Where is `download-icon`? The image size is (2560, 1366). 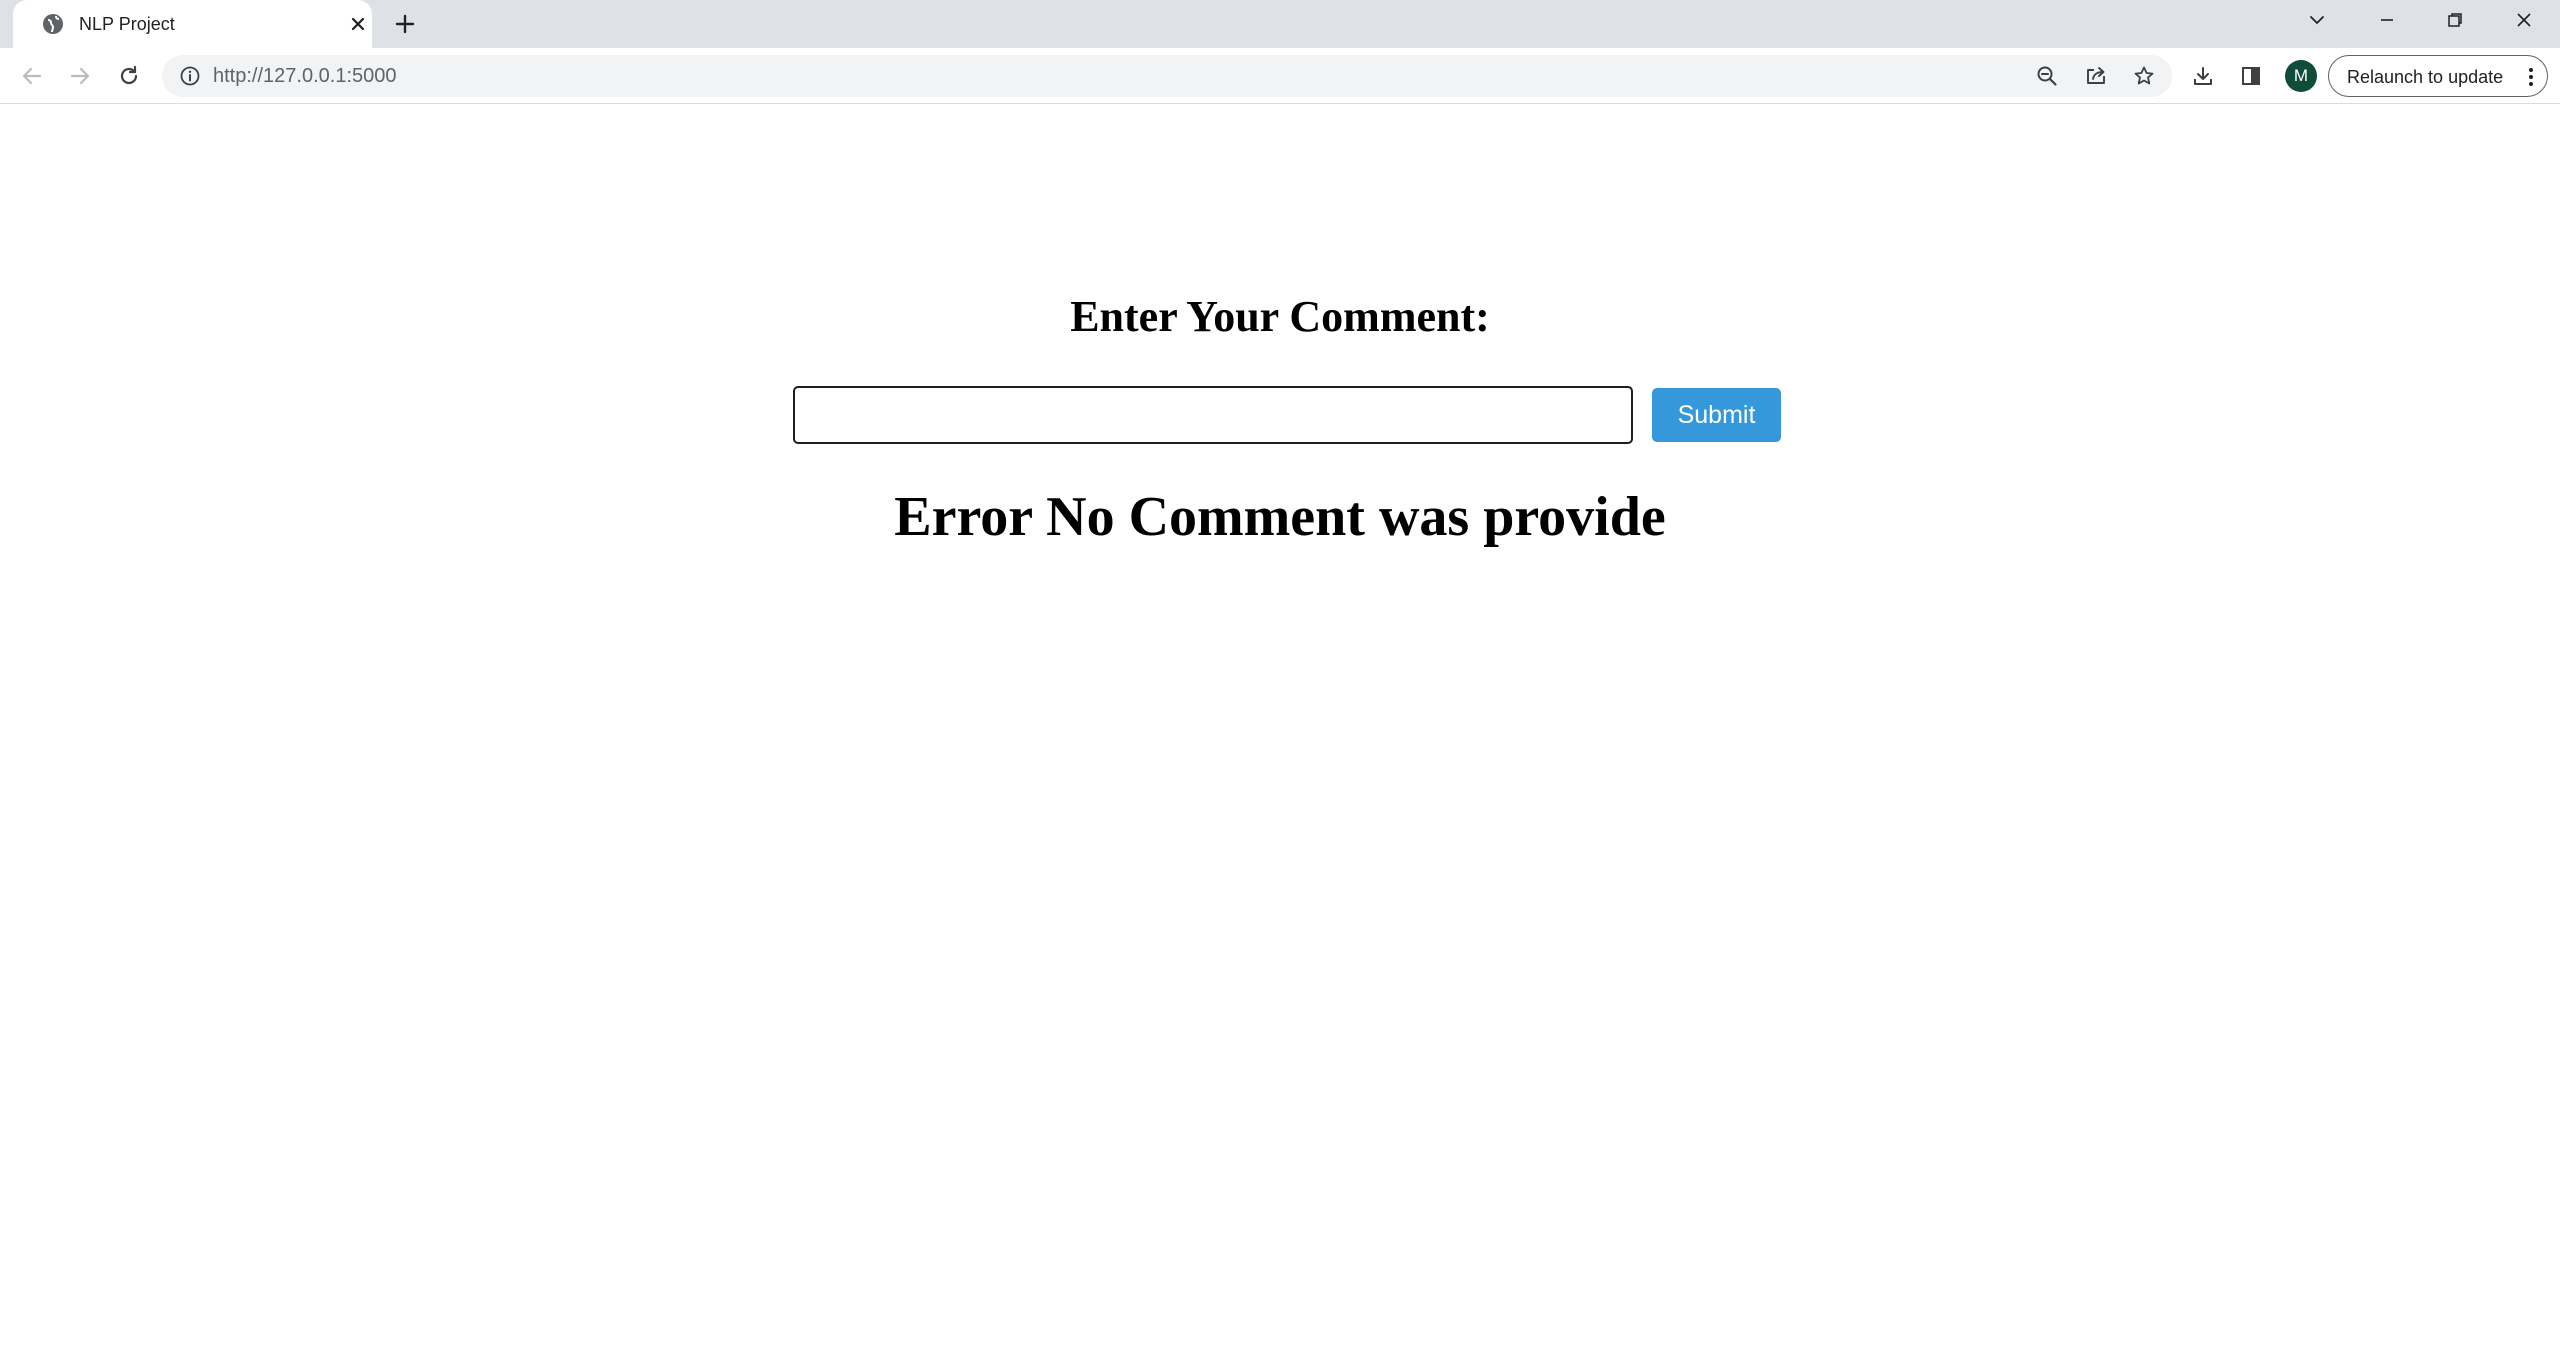
download-icon is located at coordinates (2203, 76).